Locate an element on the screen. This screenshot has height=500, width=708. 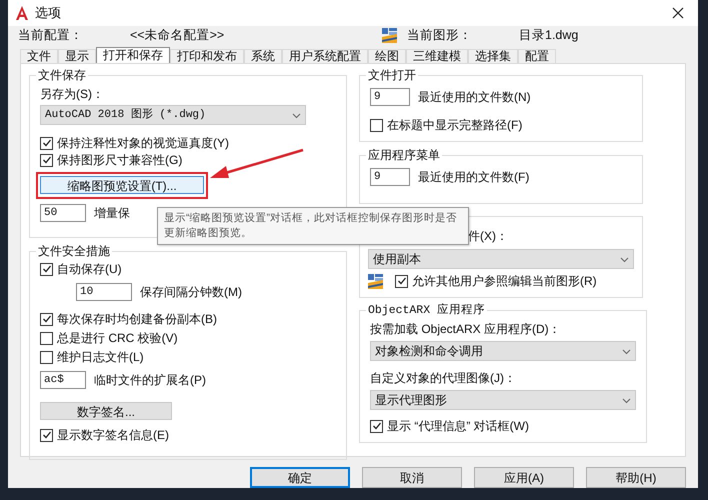
group-title: 文件保存 is located at coordinates (62, 75).